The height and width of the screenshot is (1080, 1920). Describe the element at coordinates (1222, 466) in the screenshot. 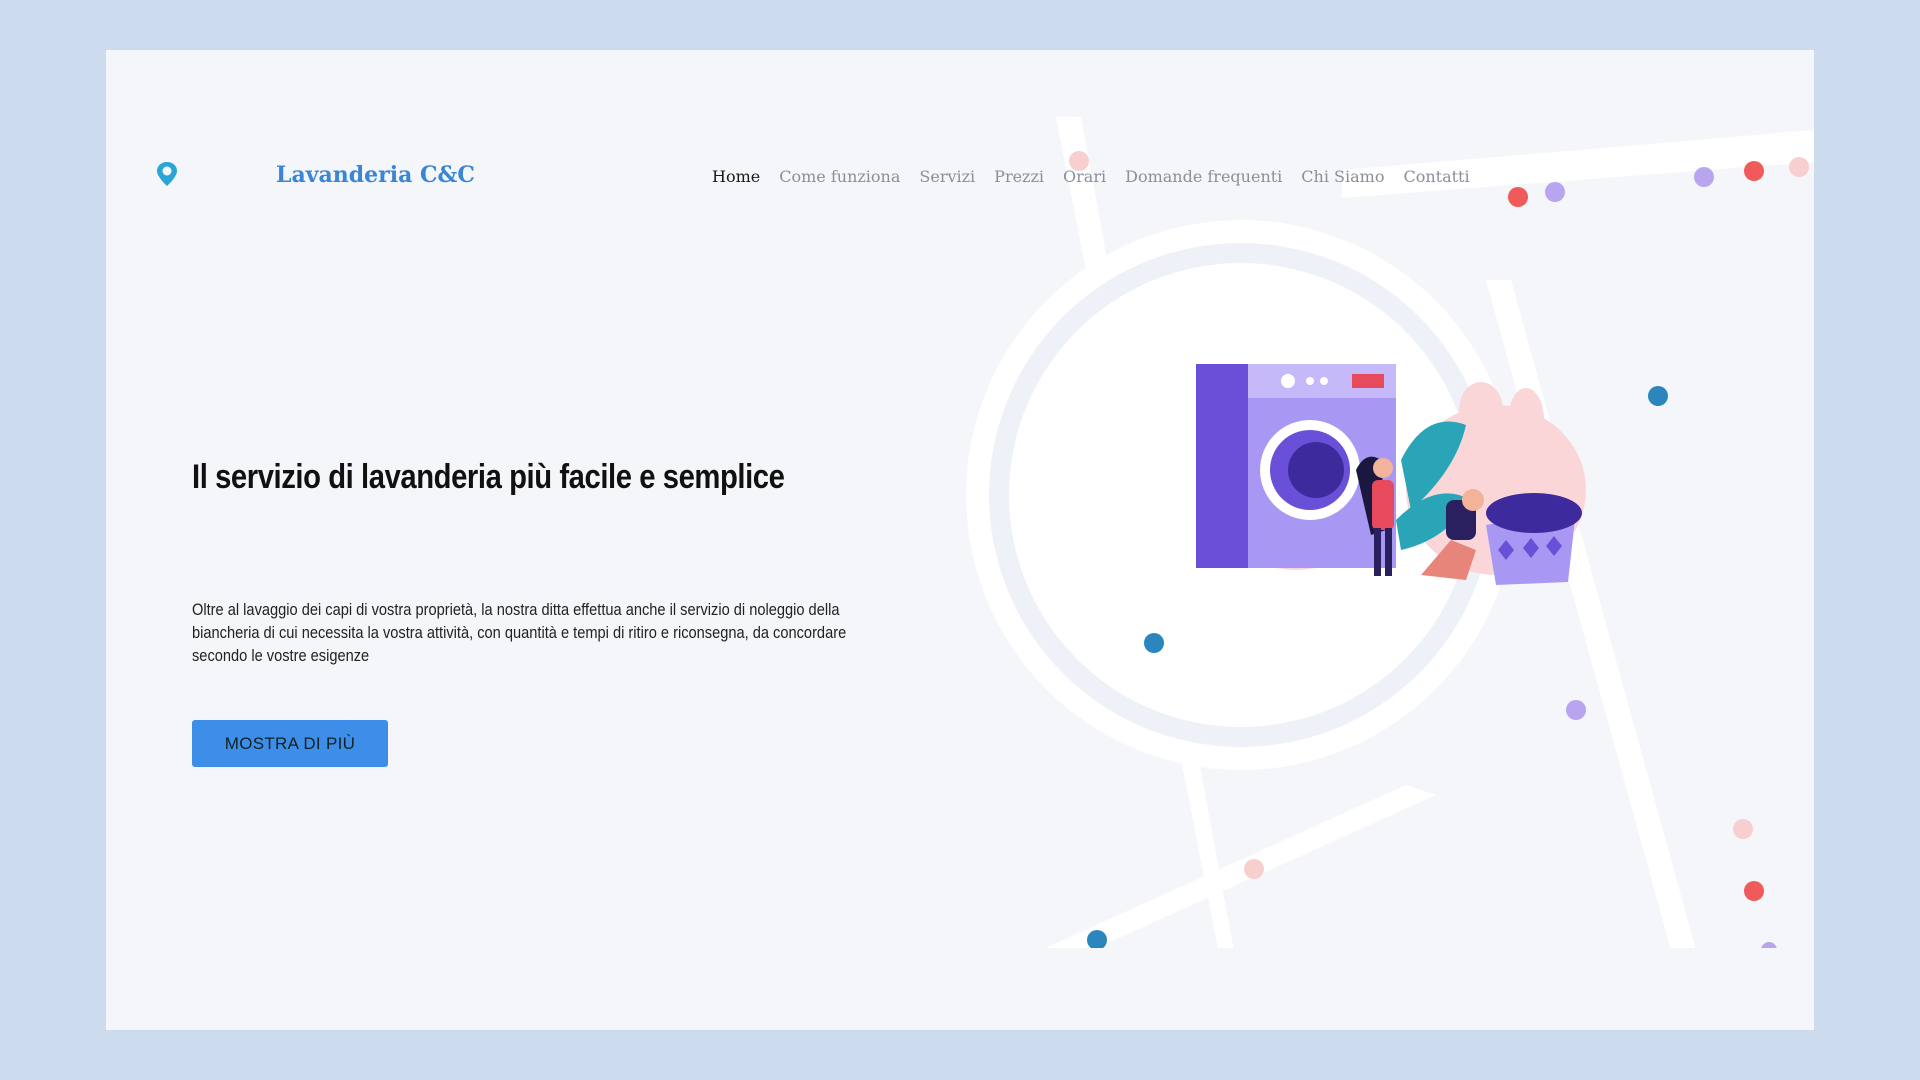

I see `washing-machine-side` at that location.